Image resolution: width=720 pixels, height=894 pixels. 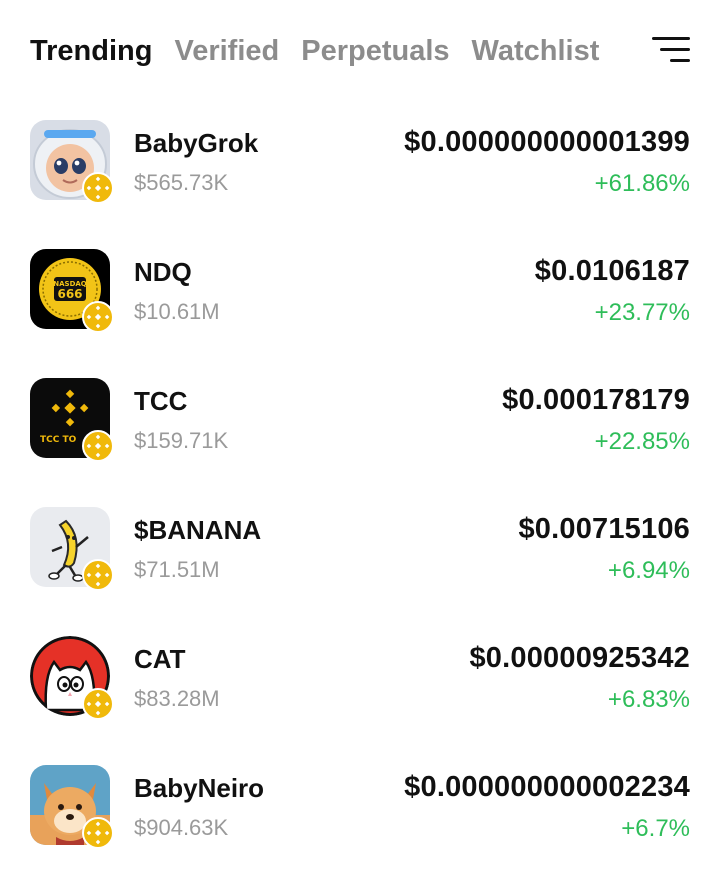 What do you see at coordinates (160, 659) in the screenshot?
I see `token-name: CAT` at bounding box center [160, 659].